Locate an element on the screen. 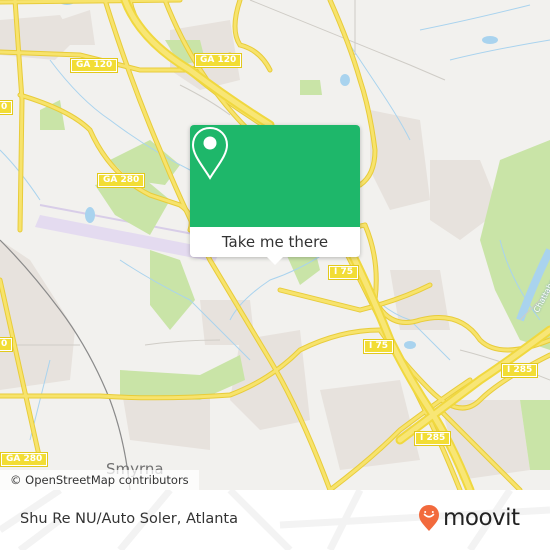 The width and height of the screenshot is (550, 550). place-name: Shu Re NU/Auto Soler, Atlanta is located at coordinates (129, 519).